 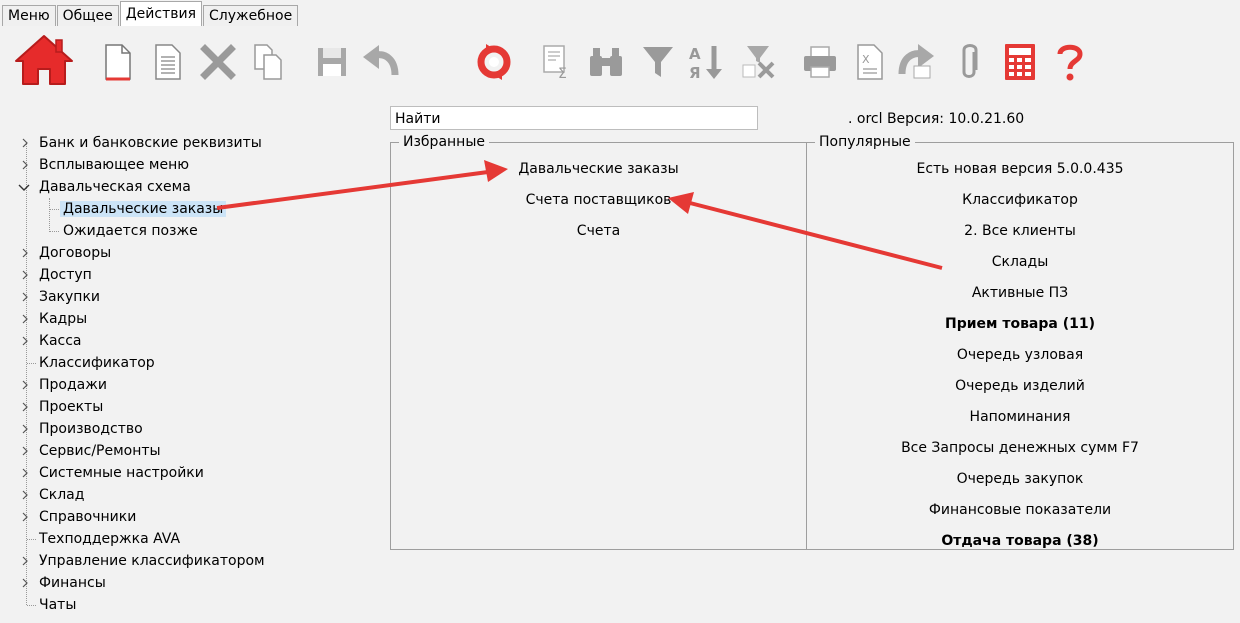 What do you see at coordinates (574, 118) in the screenshot?
I see `search-input` at bounding box center [574, 118].